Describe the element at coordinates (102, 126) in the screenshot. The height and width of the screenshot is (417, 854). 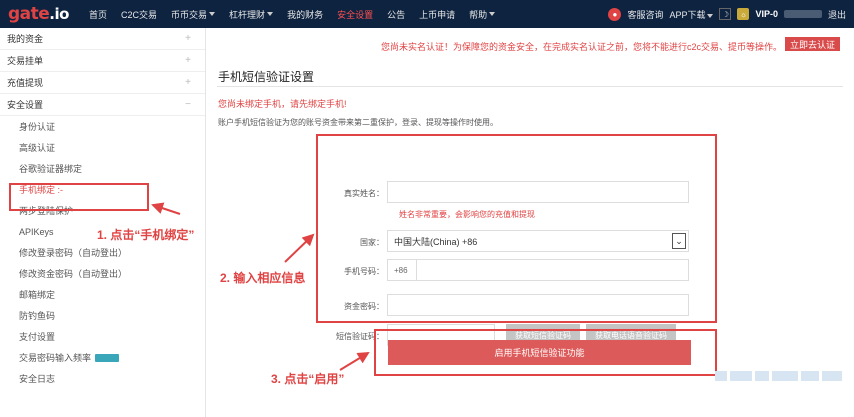
I see `sidebar-item: 身份认证` at that location.